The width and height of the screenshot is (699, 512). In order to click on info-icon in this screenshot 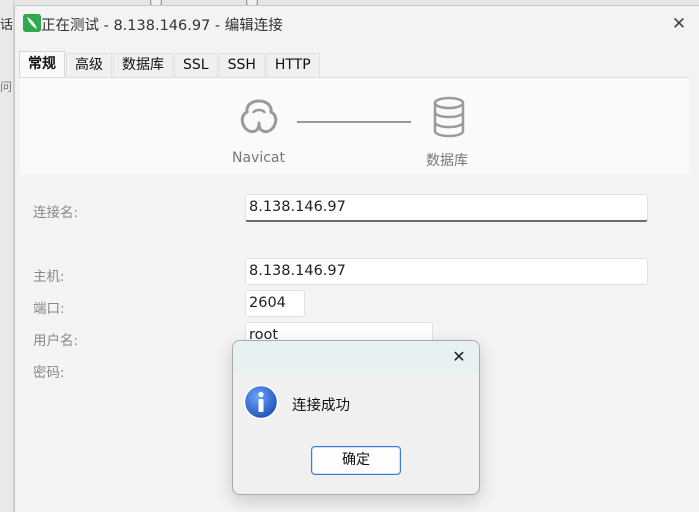, I will do `click(261, 402)`.